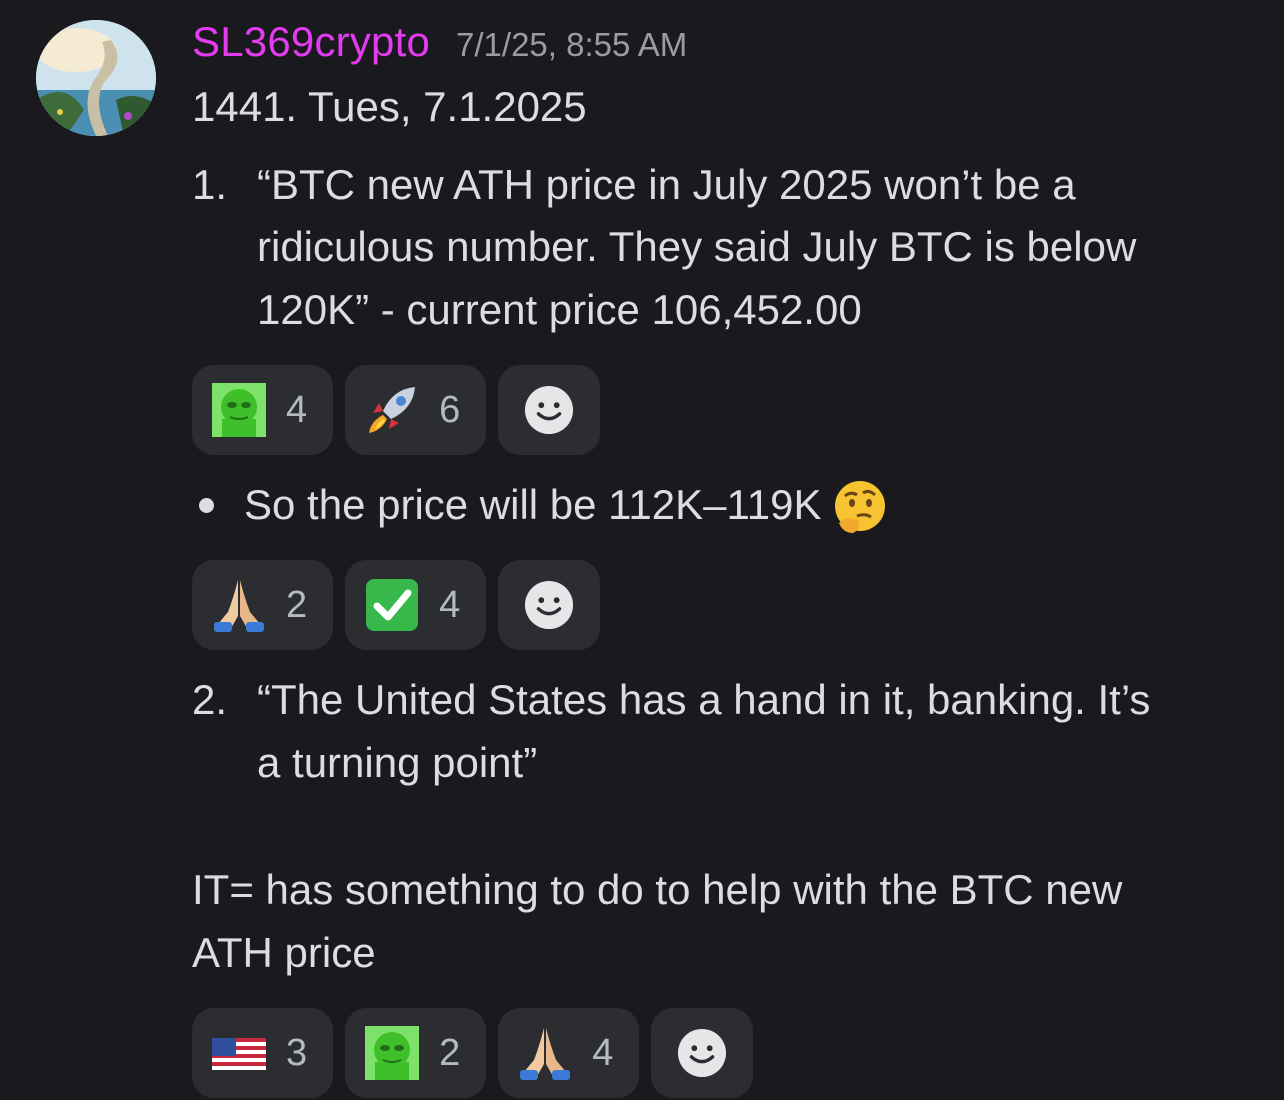 This screenshot has height=1100, width=1284. What do you see at coordinates (533, 504) in the screenshot?
I see `bullet-text-content: So the price will be 112K–119K` at bounding box center [533, 504].